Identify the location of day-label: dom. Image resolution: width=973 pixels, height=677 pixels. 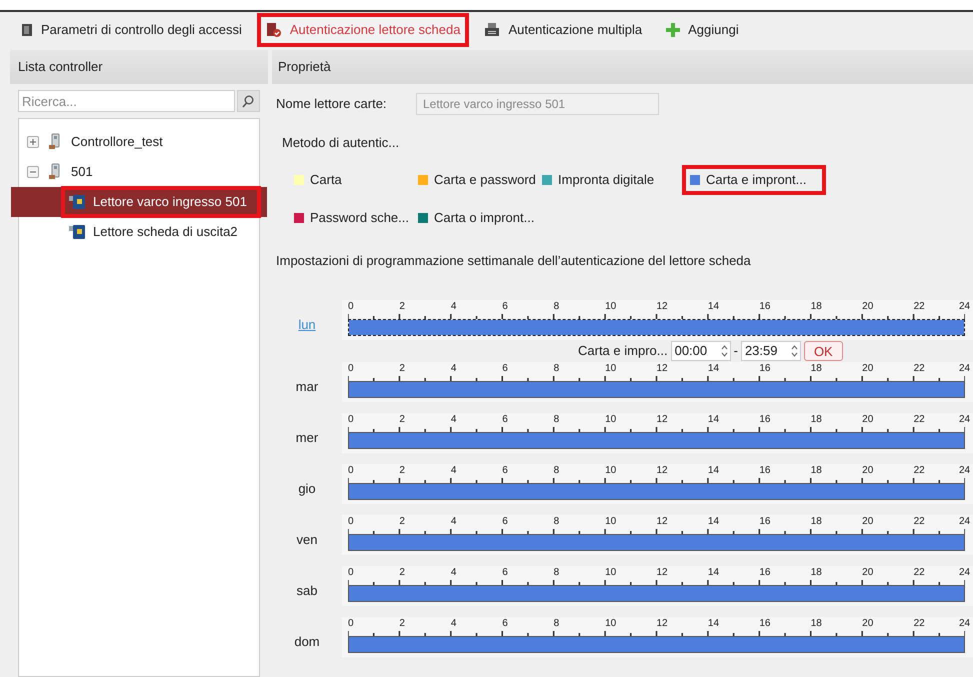
(307, 641).